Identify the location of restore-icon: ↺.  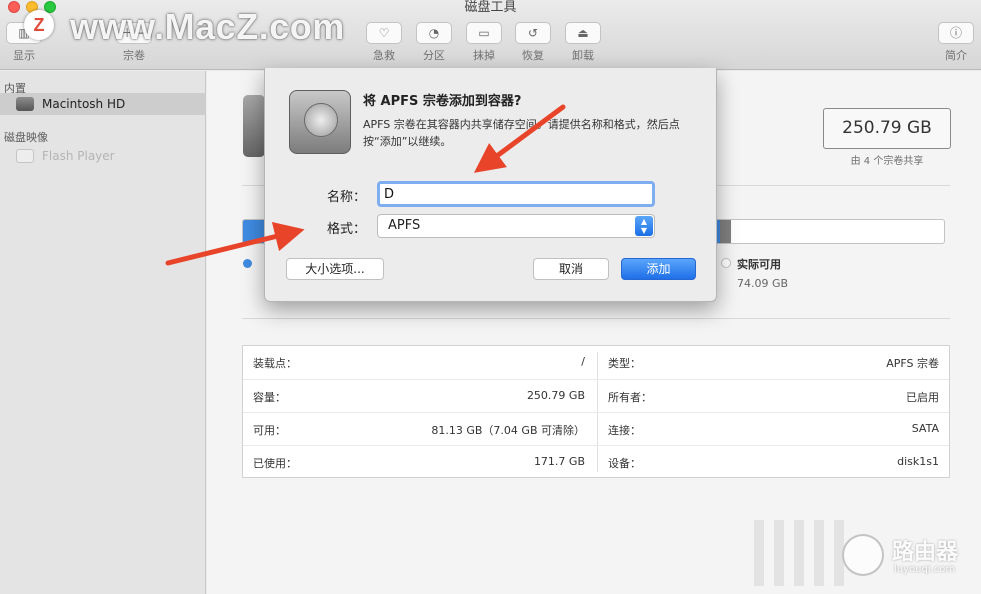
(533, 33).